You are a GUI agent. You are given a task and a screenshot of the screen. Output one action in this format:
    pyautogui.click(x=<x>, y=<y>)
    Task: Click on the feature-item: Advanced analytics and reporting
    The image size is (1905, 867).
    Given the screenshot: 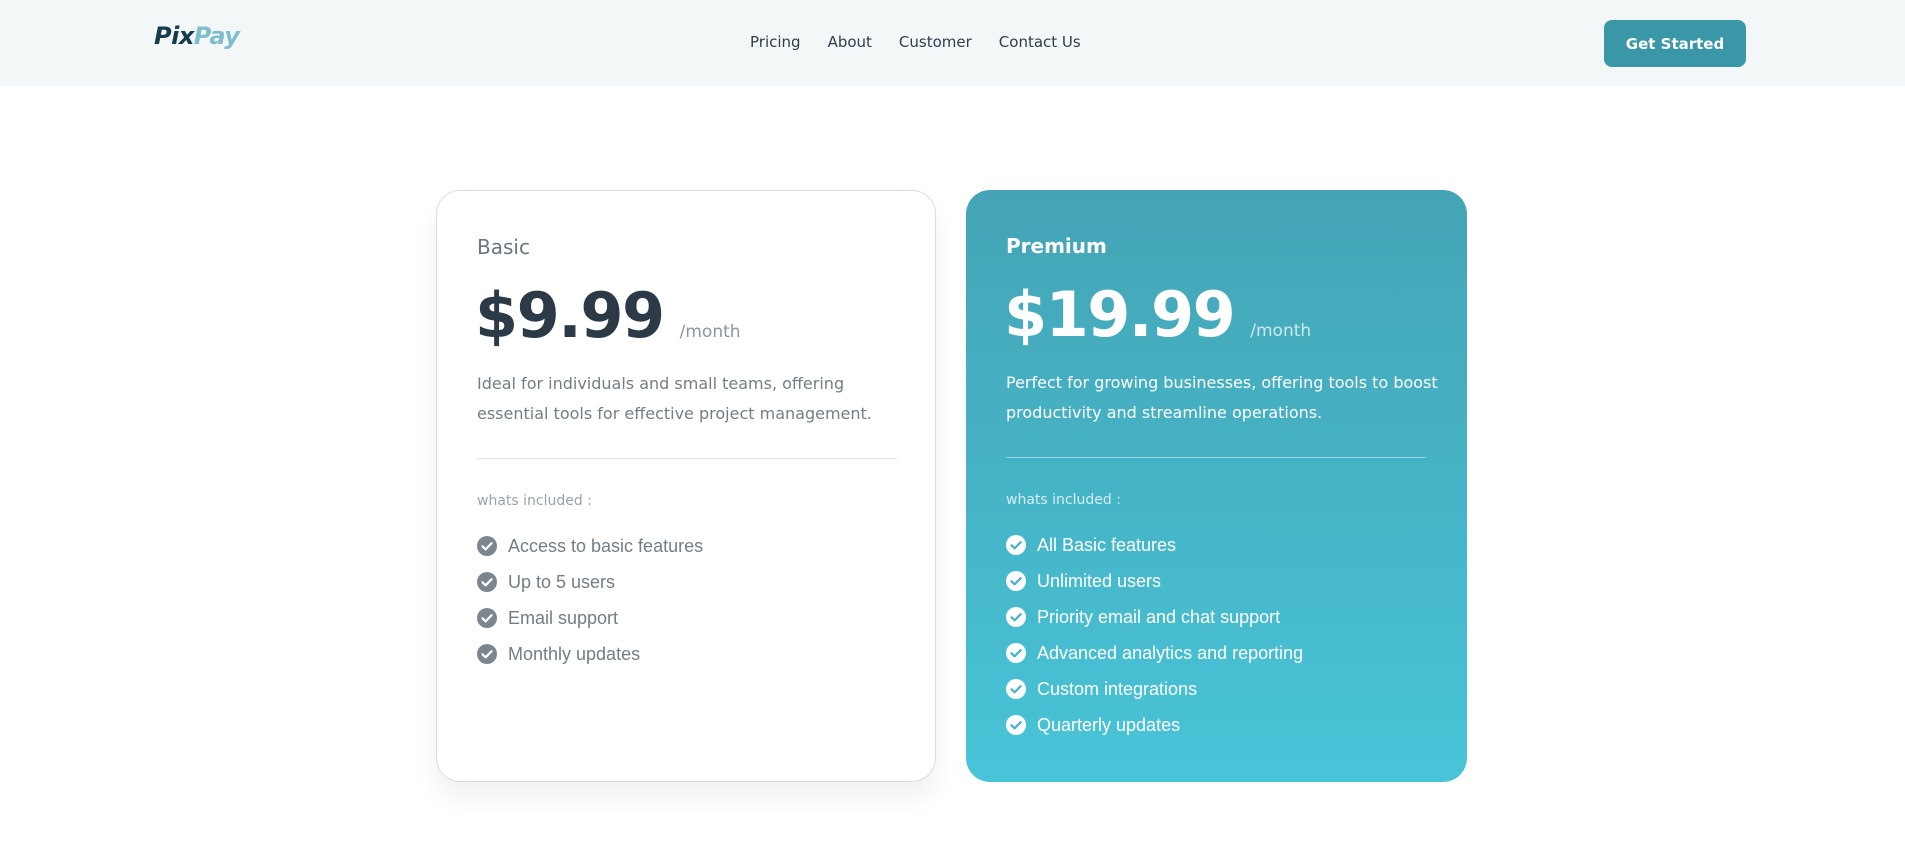 What is the action you would take?
    pyautogui.click(x=1154, y=653)
    